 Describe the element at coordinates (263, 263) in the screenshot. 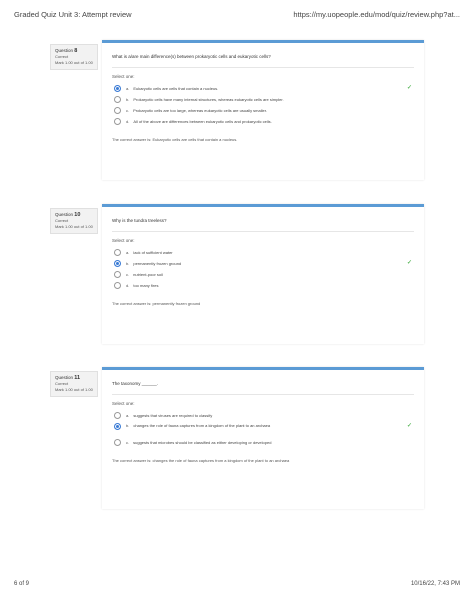

I see `answer-option-b: b. permanently frozen ground ✓` at that location.